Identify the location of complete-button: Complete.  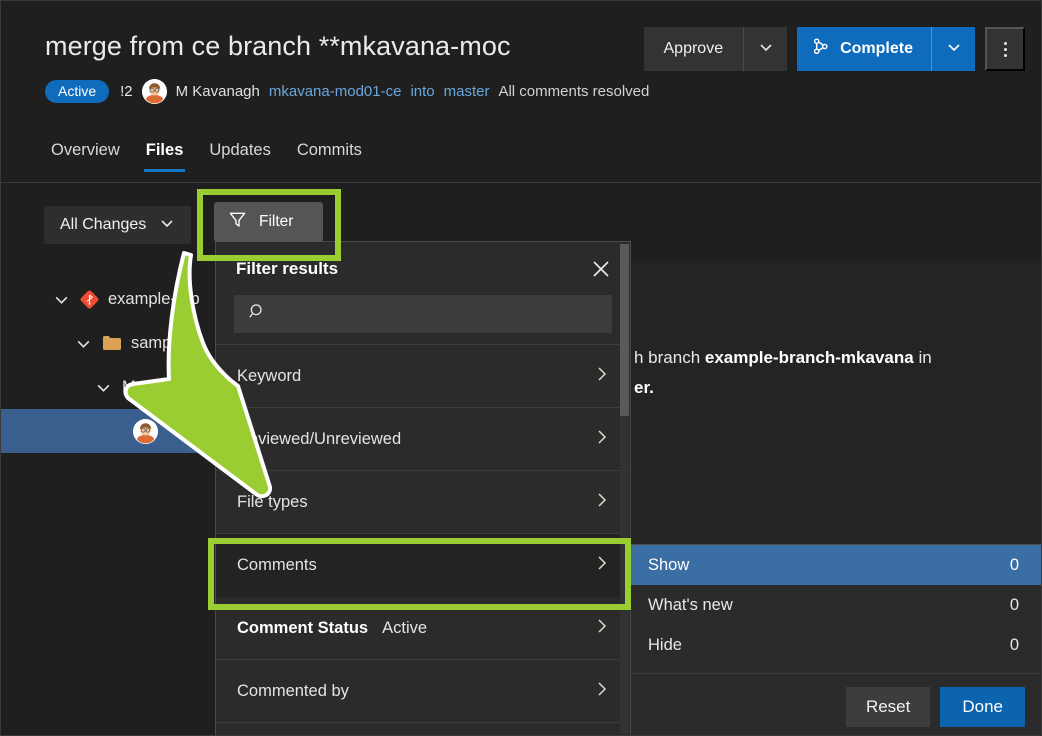
(864, 49).